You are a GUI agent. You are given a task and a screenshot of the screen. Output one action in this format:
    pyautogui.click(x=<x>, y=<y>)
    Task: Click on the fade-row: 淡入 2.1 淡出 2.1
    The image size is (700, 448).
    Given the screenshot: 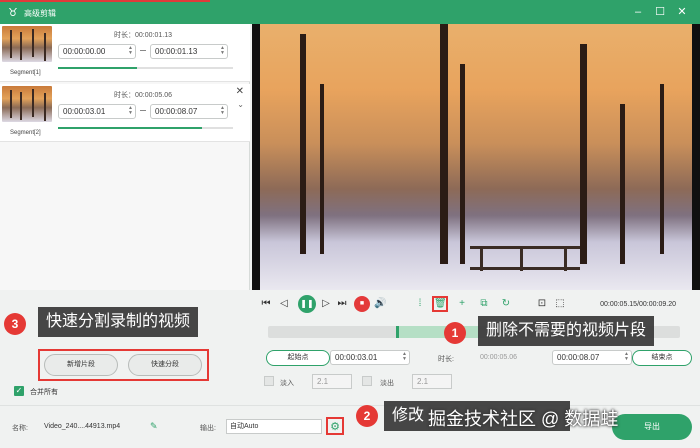 What is the action you would take?
    pyautogui.click(x=481, y=382)
    